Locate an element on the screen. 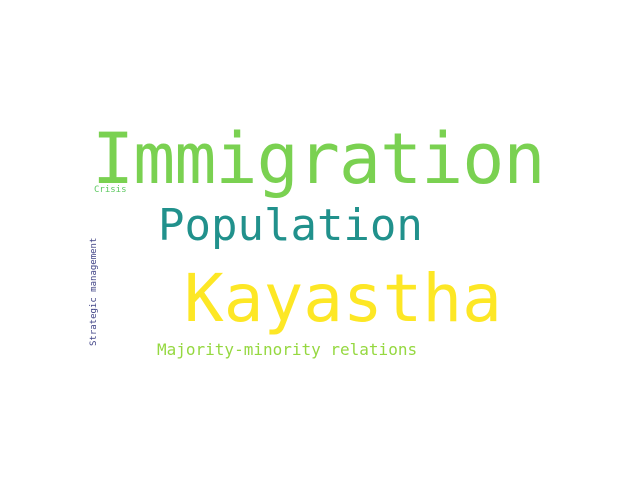 The height and width of the screenshot is (480, 640). word-crisis: Crisis is located at coordinates (110, 190).